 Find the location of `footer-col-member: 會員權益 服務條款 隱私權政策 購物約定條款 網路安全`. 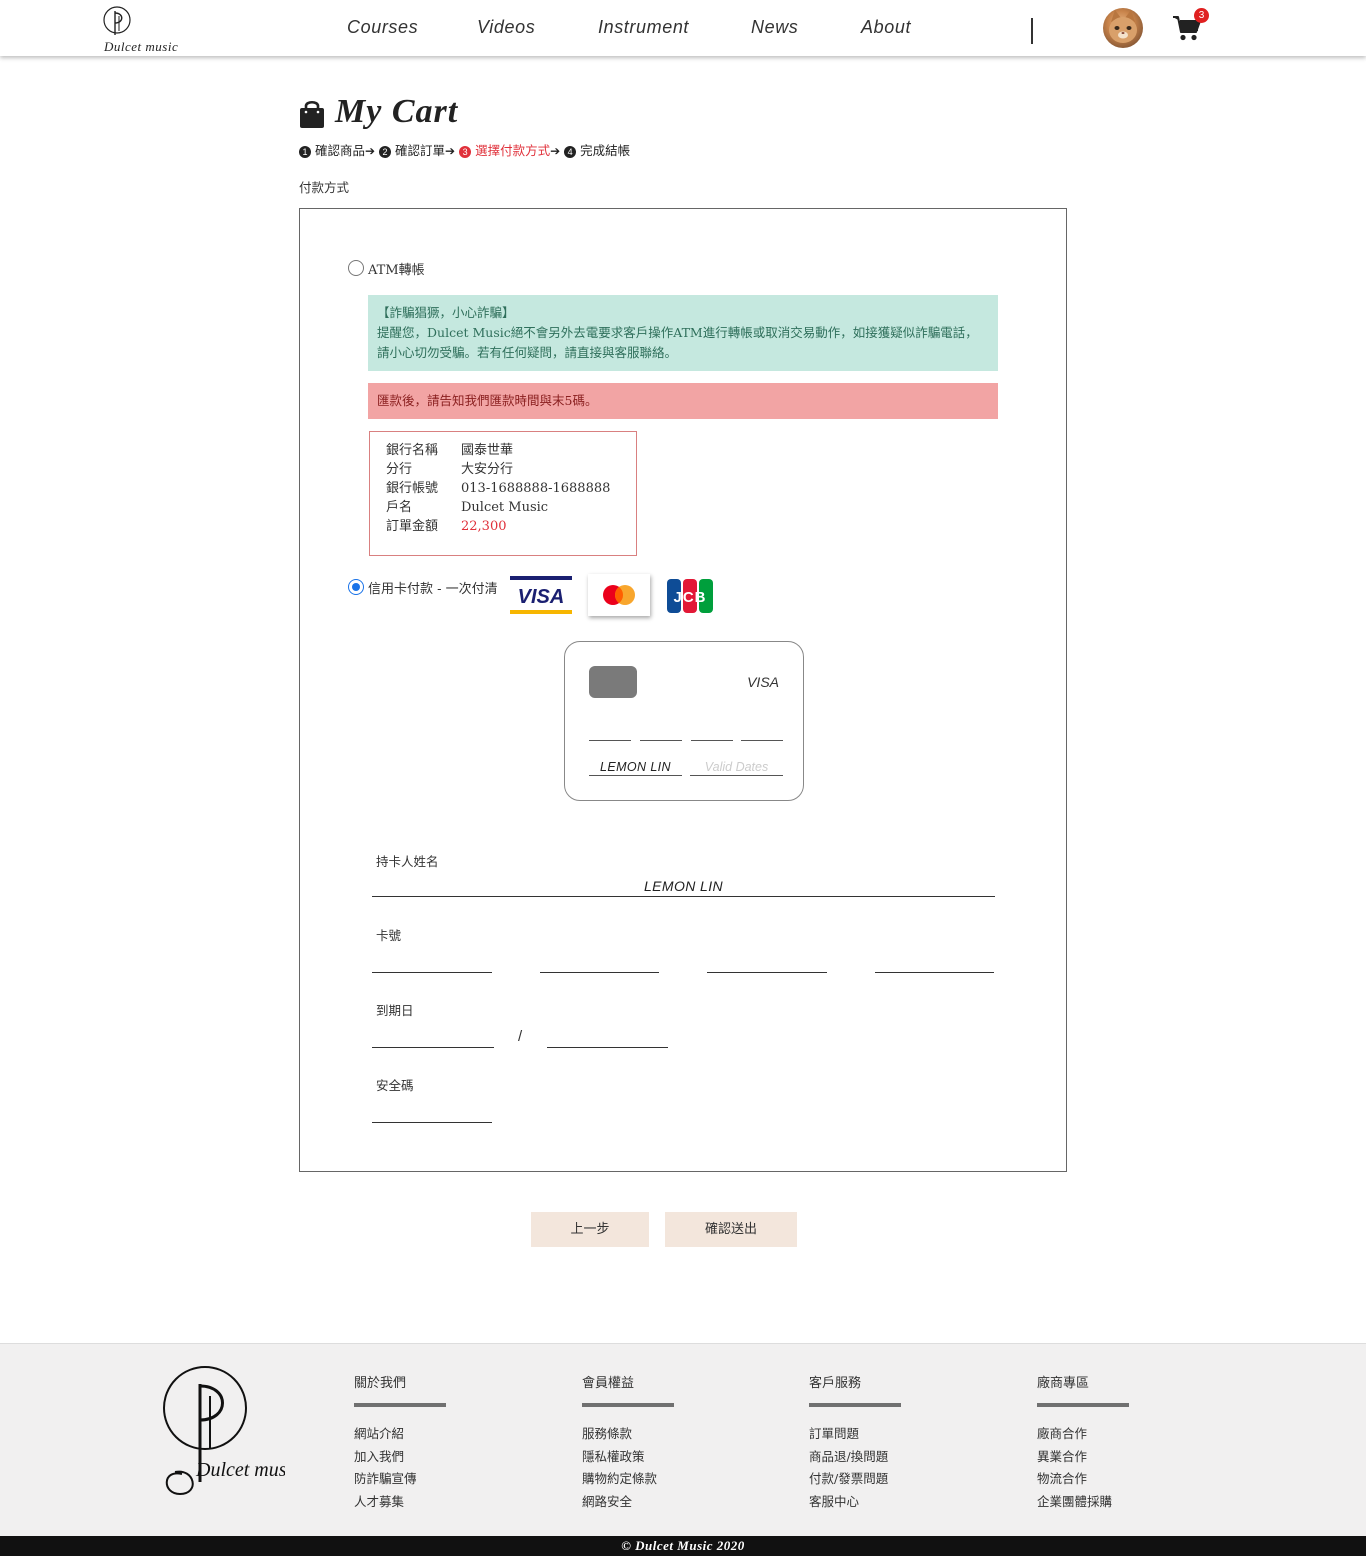

footer-col-member: 會員權益 服務條款 隱私權政策 購物約定條款 網路安全 is located at coordinates (628, 1442).